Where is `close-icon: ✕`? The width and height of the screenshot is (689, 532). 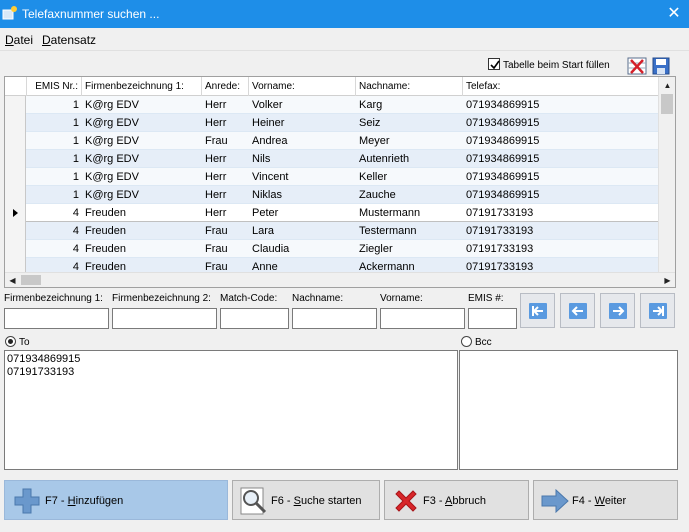
close-icon: ✕ is located at coordinates (674, 14).